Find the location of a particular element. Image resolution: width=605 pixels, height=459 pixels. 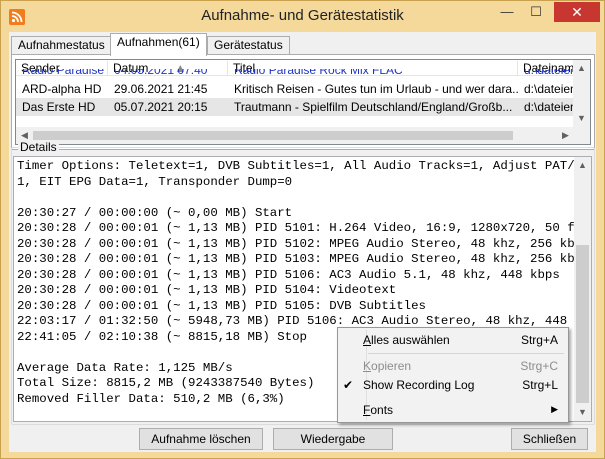

checkmark-icon: ✔ is located at coordinates (348, 385).